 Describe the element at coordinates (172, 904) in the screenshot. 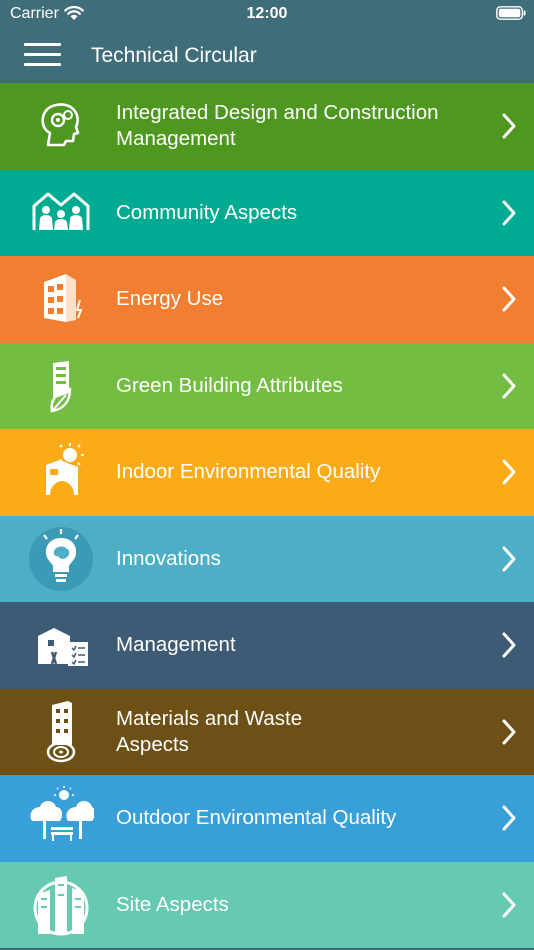

I see `list-item-label: Site Aspects` at that location.